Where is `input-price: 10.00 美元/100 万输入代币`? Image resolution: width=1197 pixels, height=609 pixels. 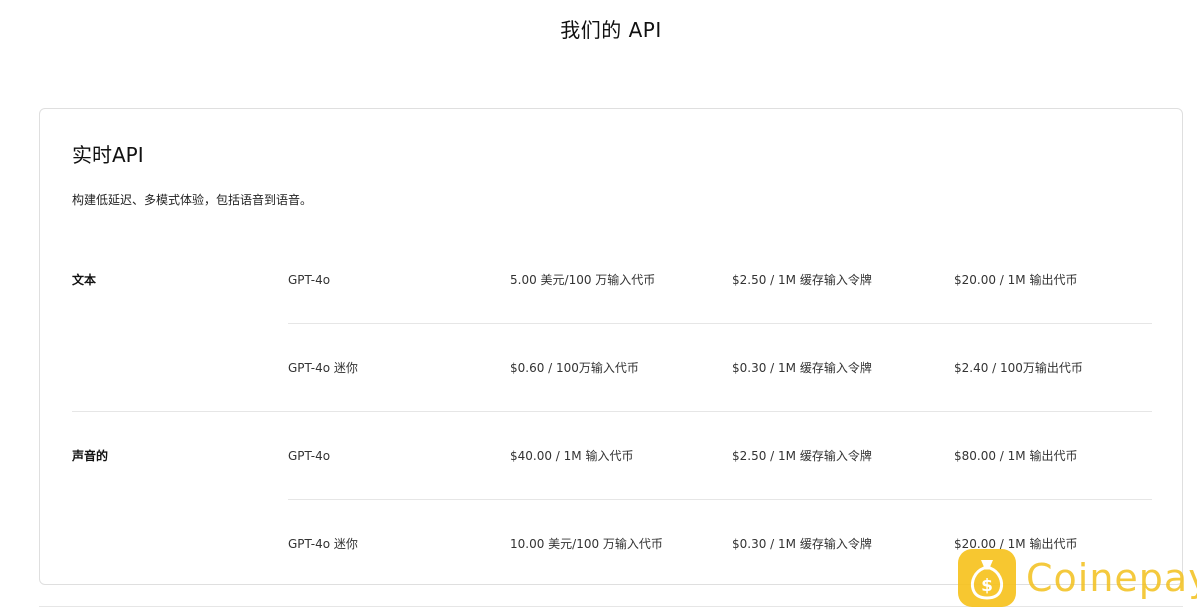 input-price: 10.00 美元/100 万输入代币 is located at coordinates (586, 544).